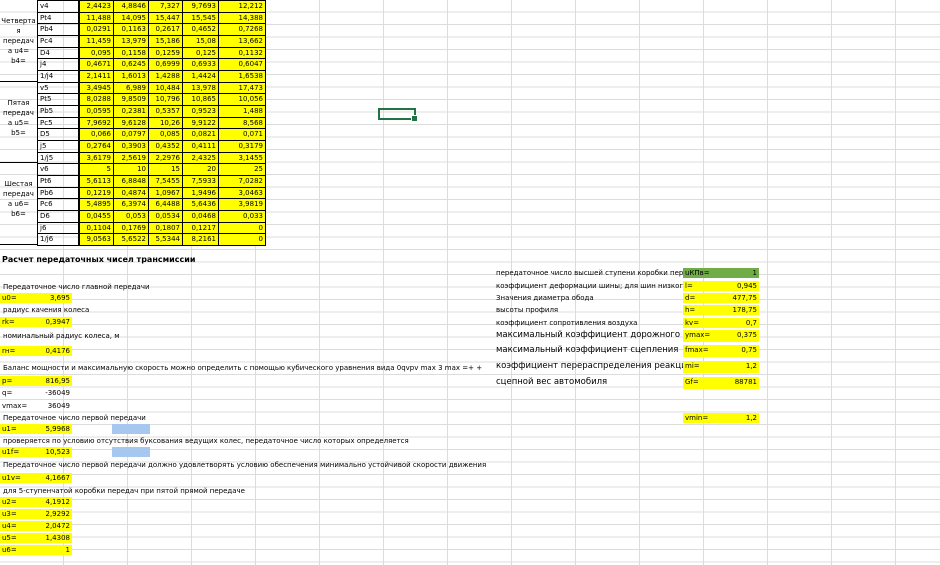  Describe the element at coordinates (18, 199) in the screenshot. I see `gear-group-name: Шестая передач а u6= b6=` at that location.